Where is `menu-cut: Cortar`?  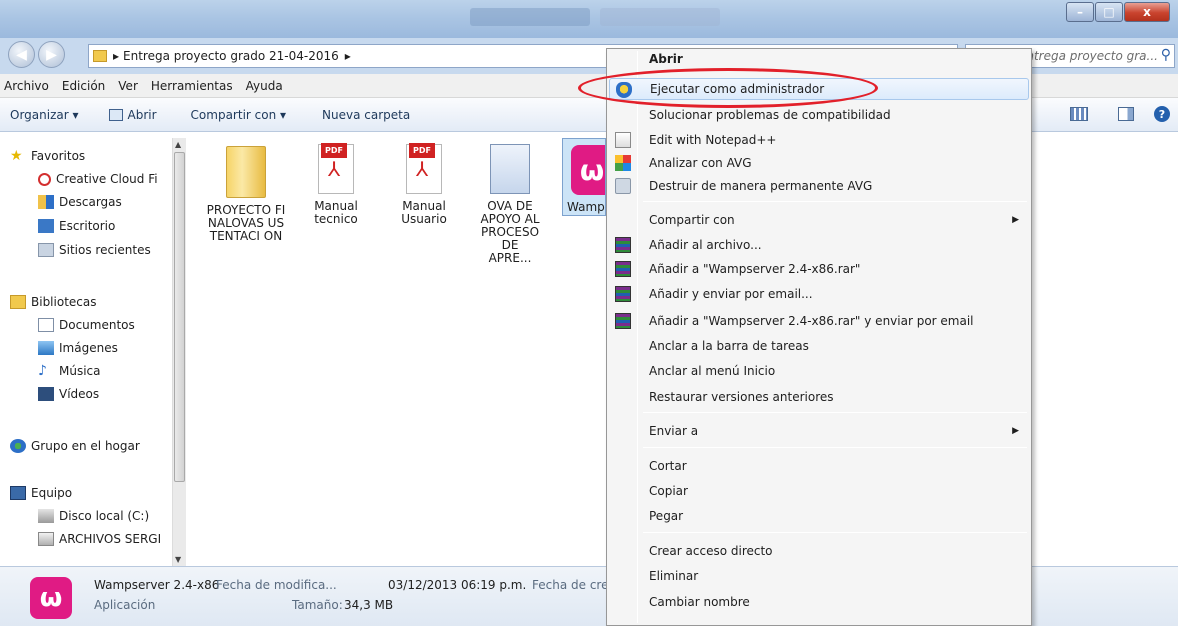
menu-cut: Cortar is located at coordinates (819, 466).